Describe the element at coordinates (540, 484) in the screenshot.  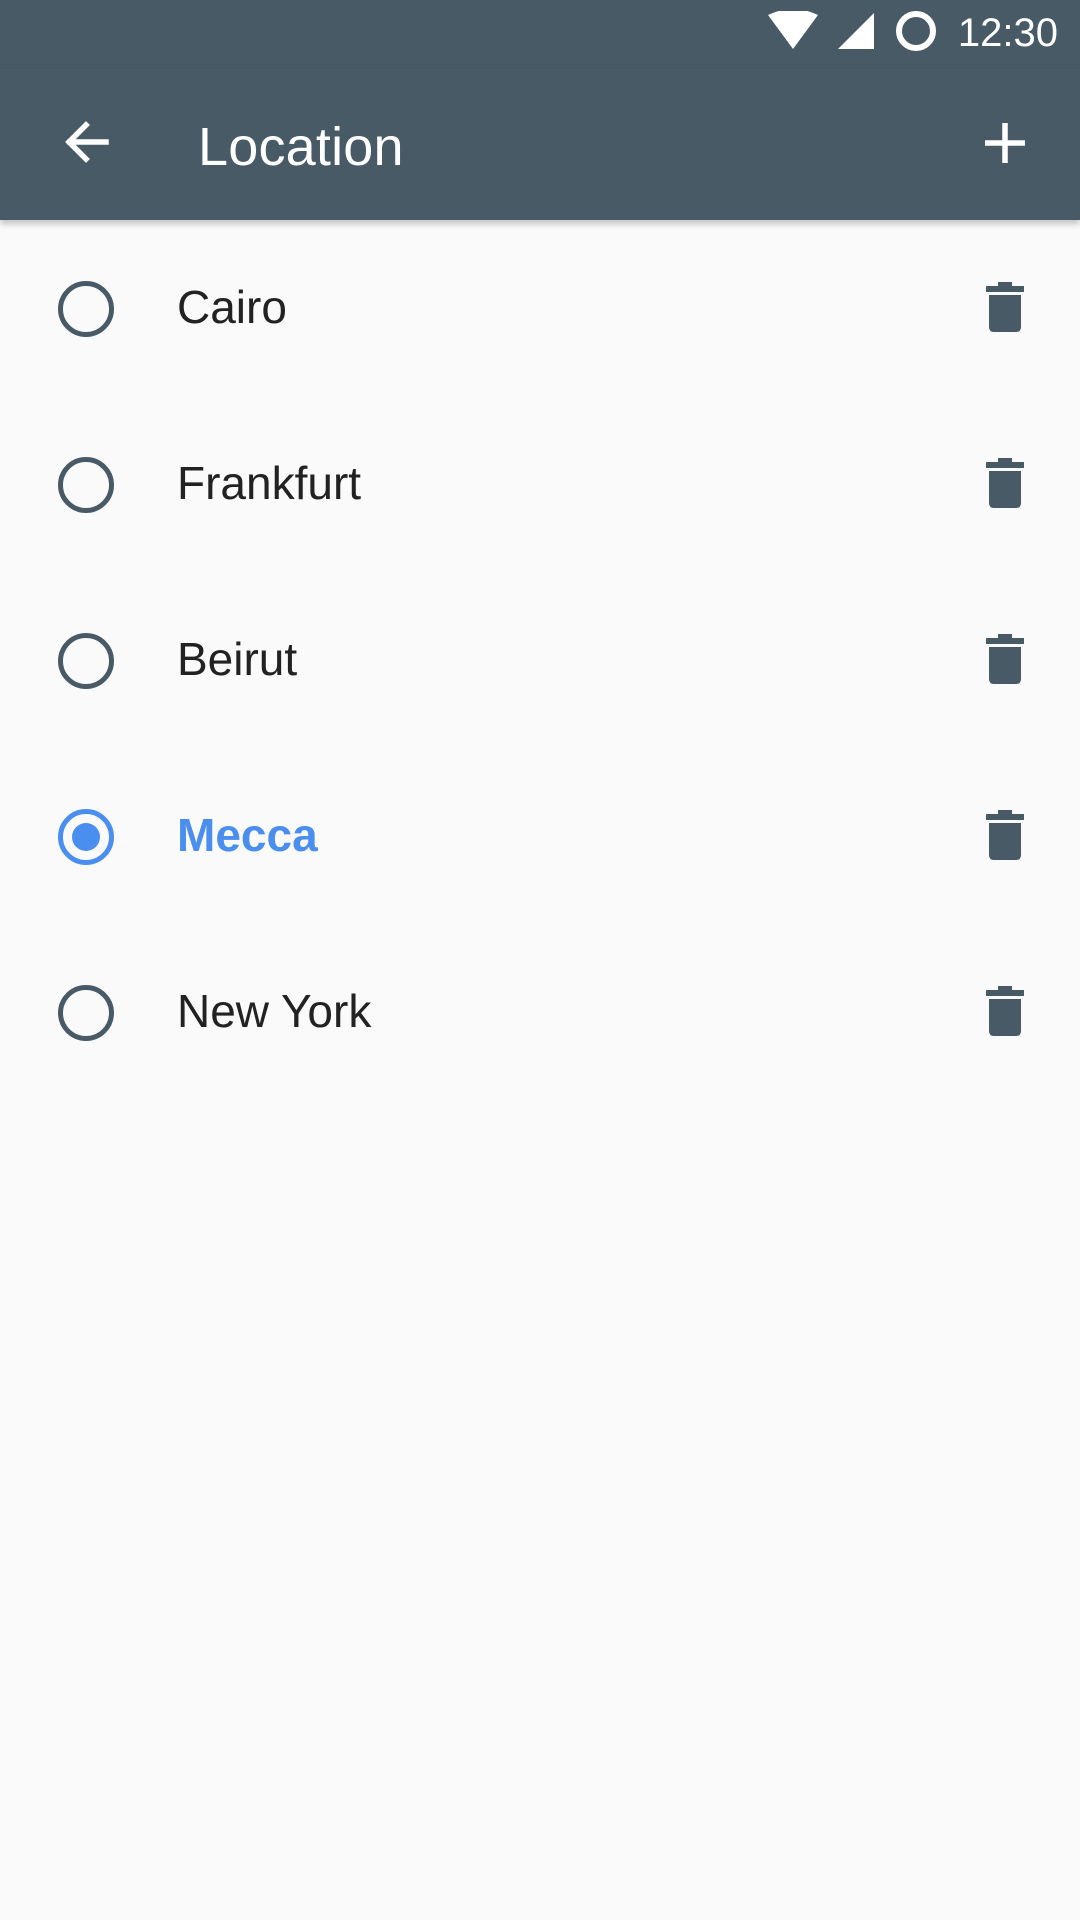
I see `location-row-frankfurt: Frankfurt` at that location.